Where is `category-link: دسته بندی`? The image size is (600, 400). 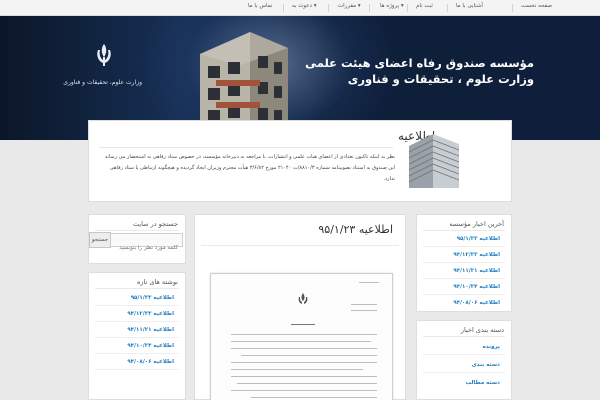
category-link: دسته بندی is located at coordinates (486, 365).